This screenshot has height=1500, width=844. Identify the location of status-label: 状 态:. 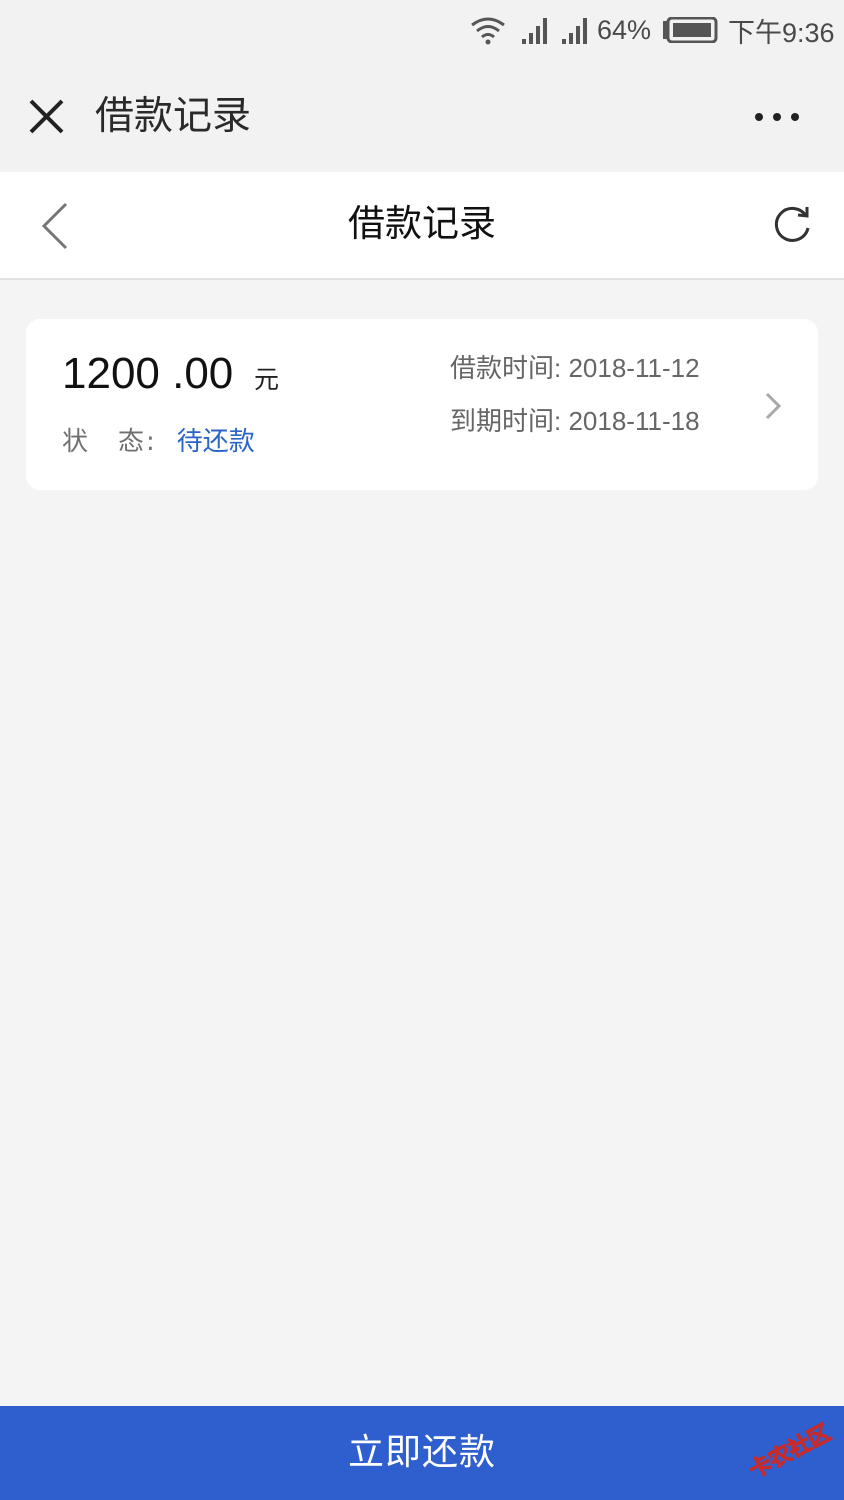
(109, 441).